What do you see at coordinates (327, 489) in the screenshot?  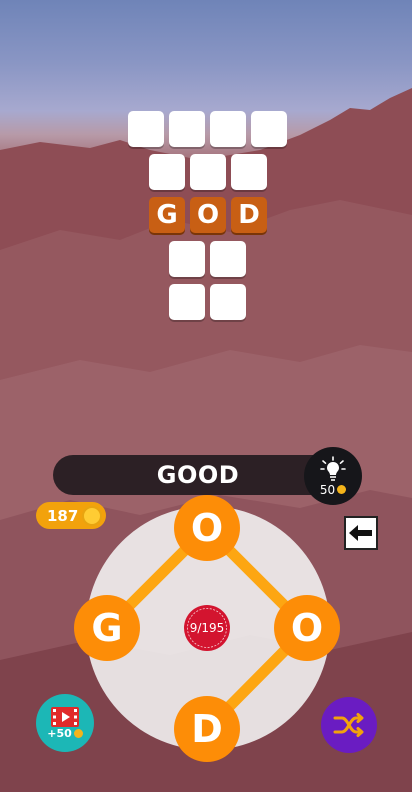 I see `hint-cost-value: 50` at bounding box center [327, 489].